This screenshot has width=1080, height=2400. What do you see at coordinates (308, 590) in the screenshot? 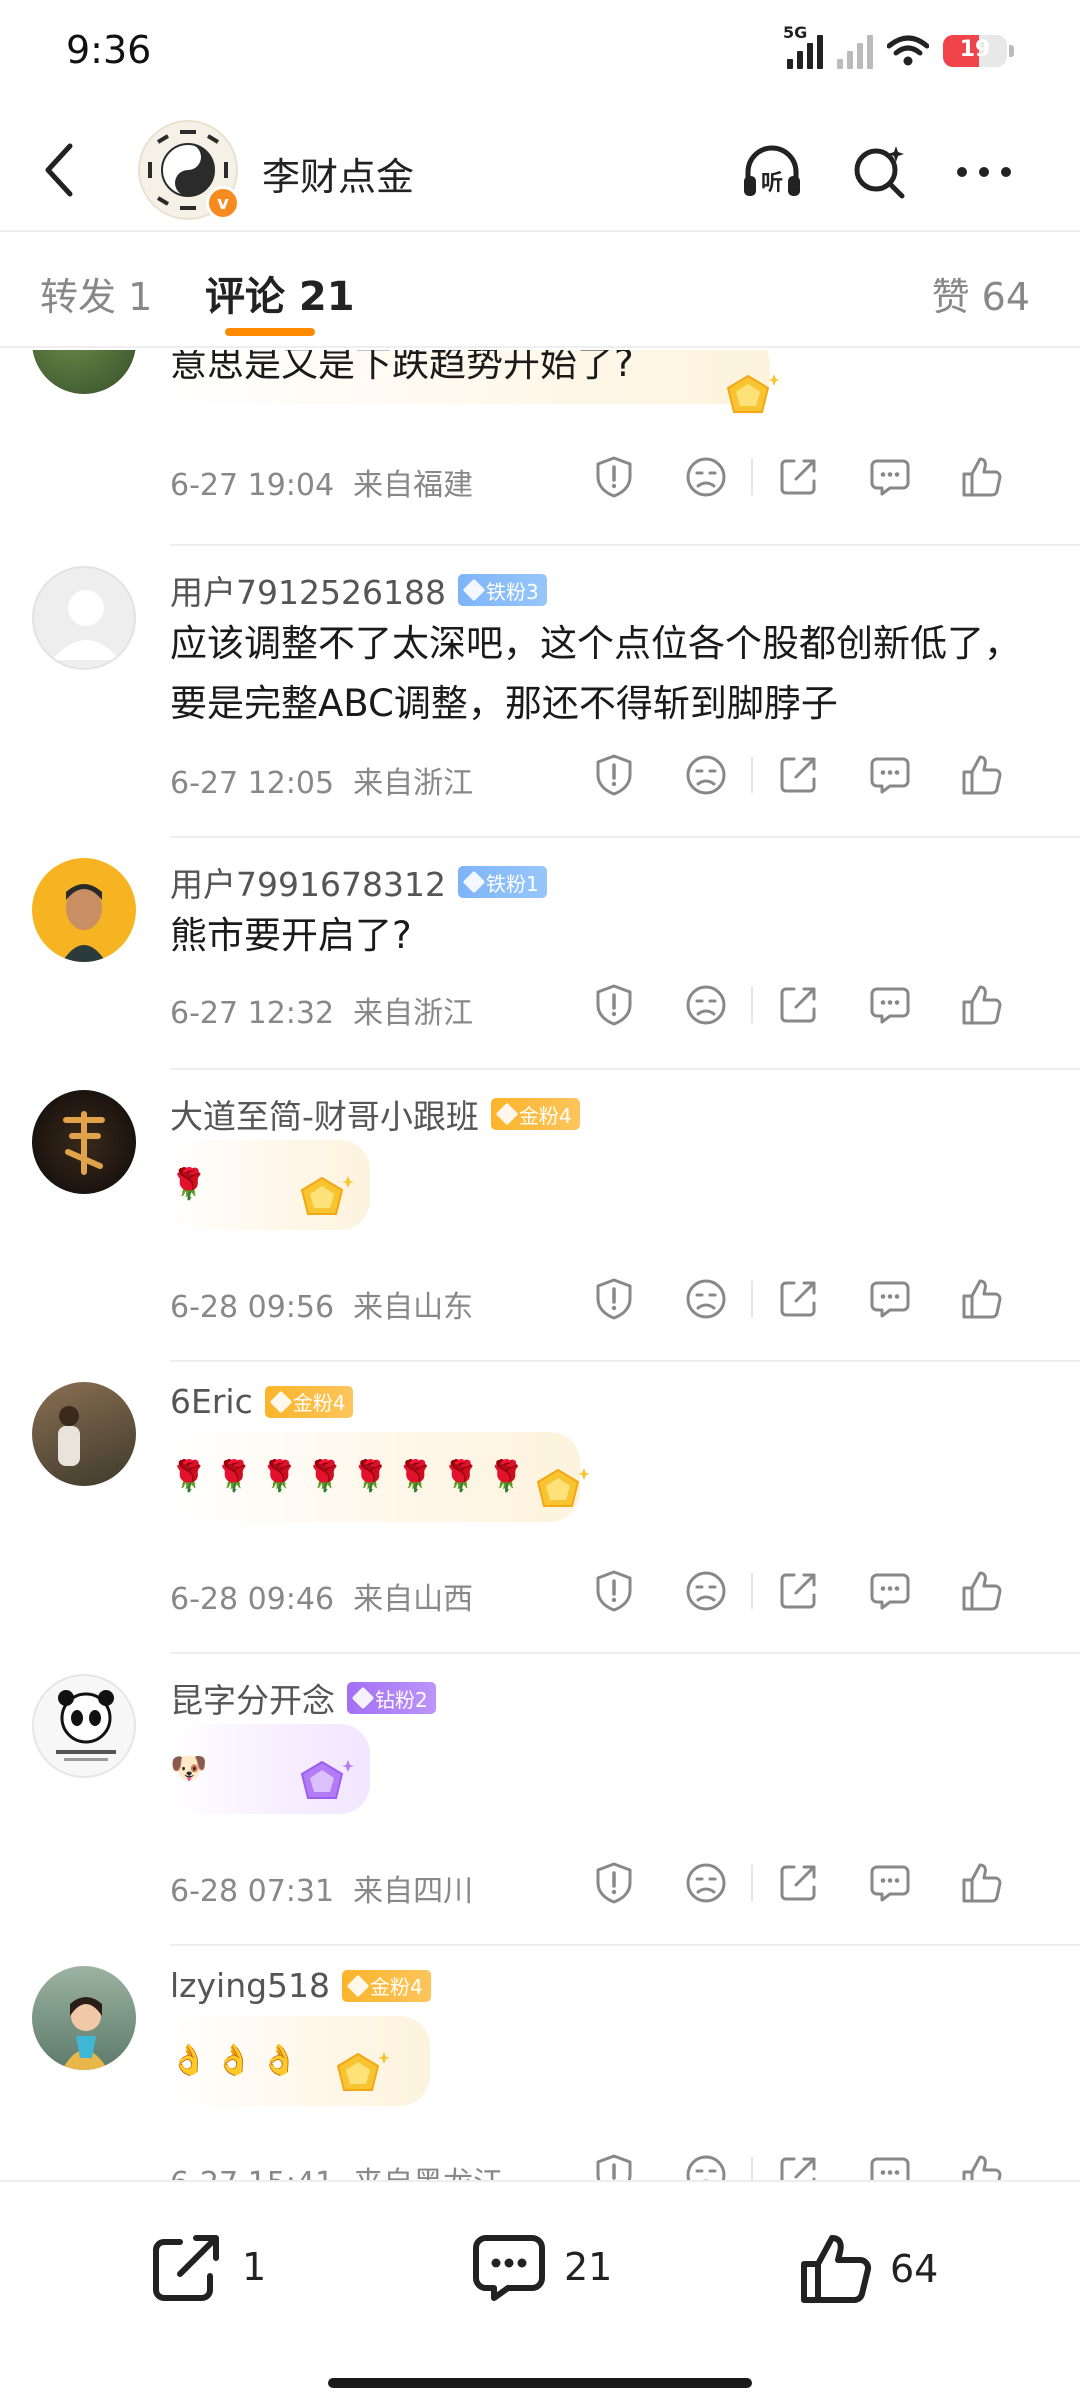
I see `username: 用户7912526188` at bounding box center [308, 590].